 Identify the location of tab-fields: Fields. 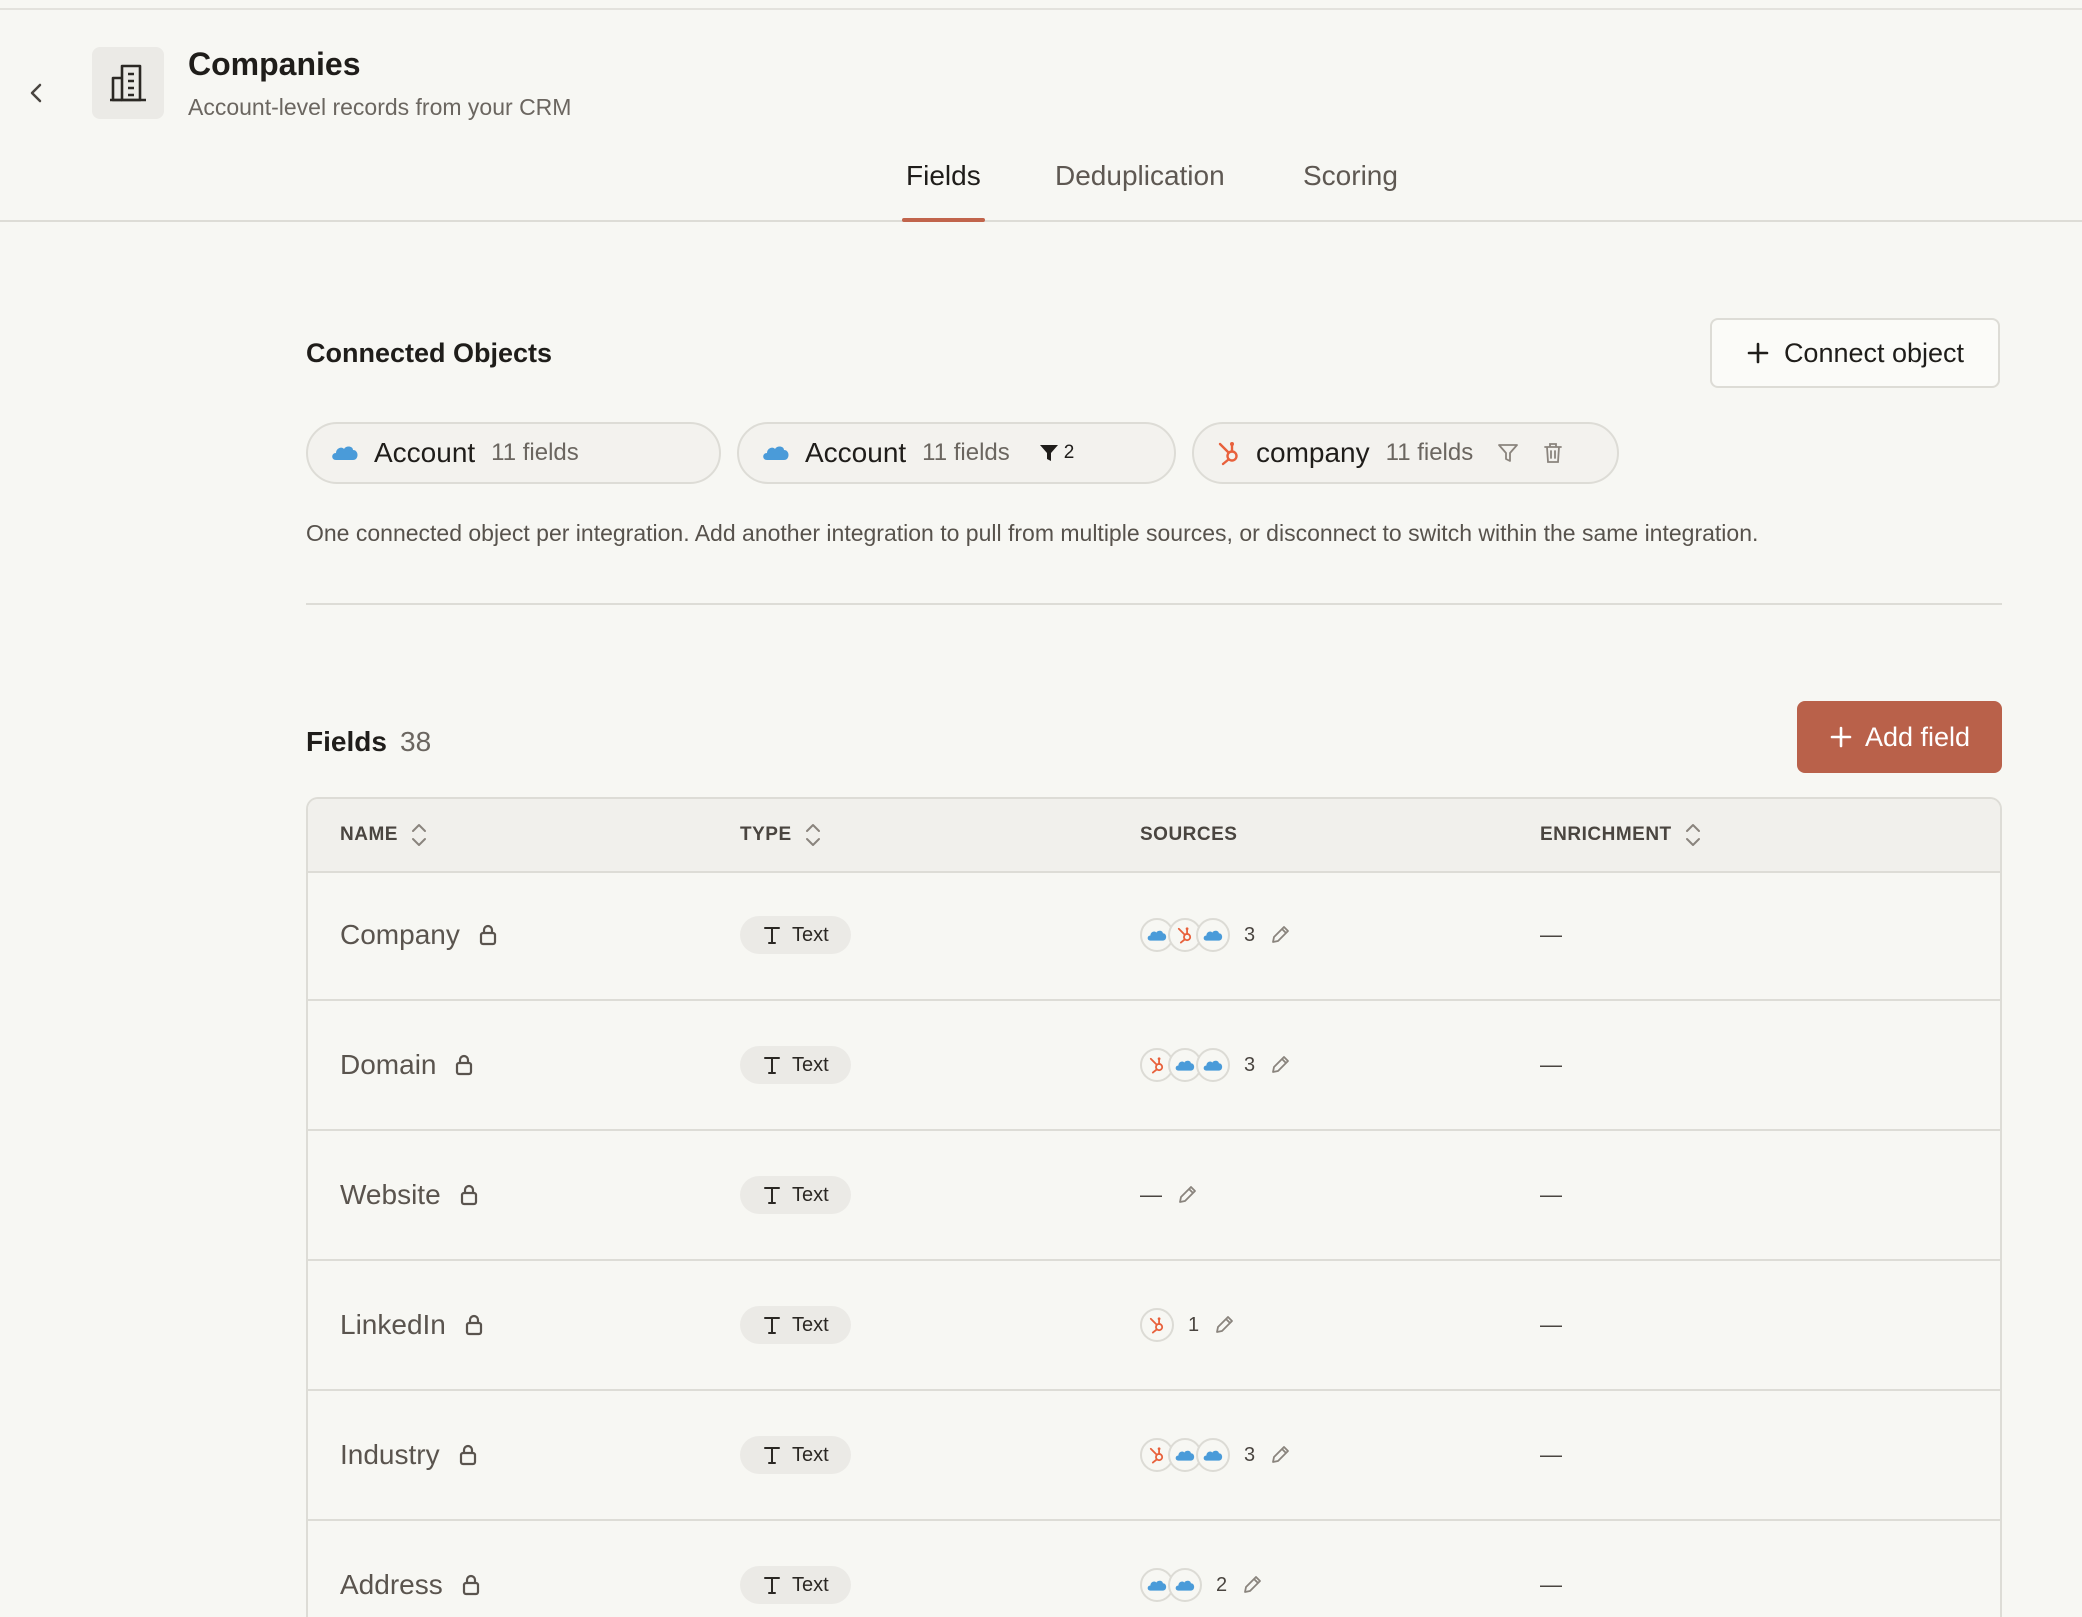
(943, 191).